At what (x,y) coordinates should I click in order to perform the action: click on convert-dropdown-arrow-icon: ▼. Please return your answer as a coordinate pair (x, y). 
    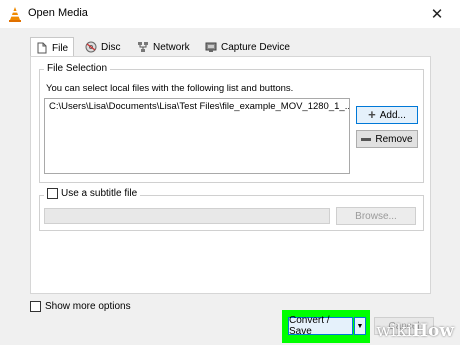
    Looking at the image, I should click on (360, 326).